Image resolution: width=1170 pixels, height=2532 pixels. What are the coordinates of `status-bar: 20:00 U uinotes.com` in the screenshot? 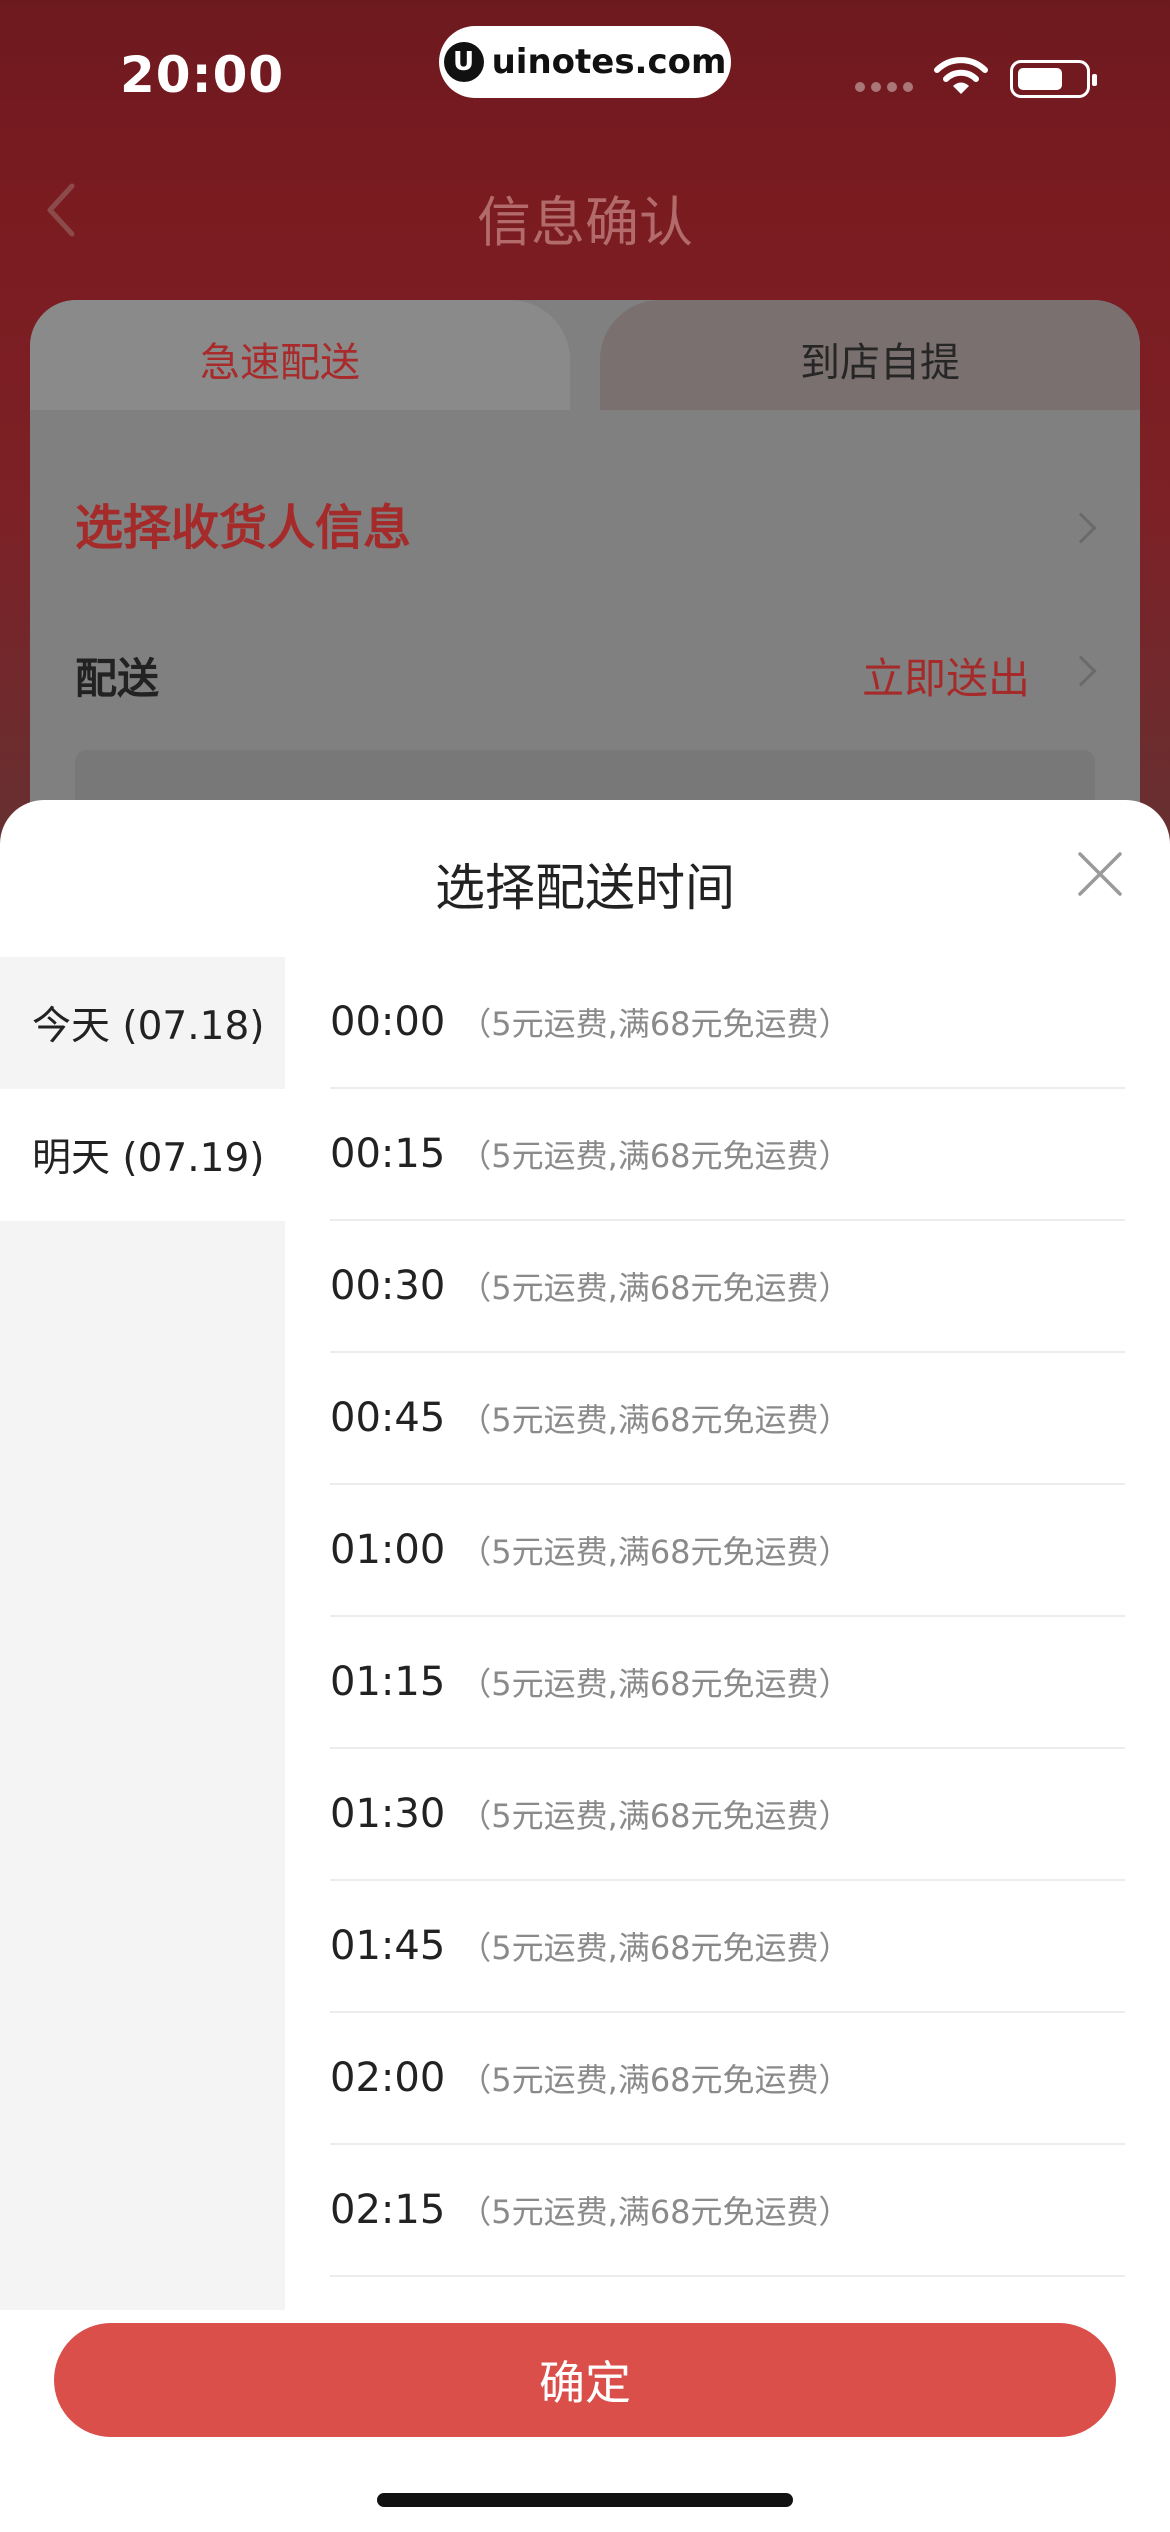 It's located at (585, 75).